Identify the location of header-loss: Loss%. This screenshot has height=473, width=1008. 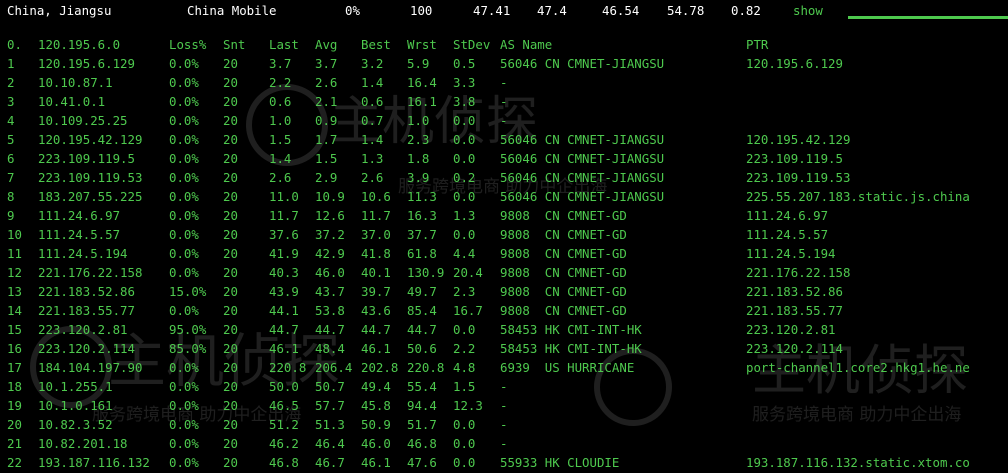
(188, 44).